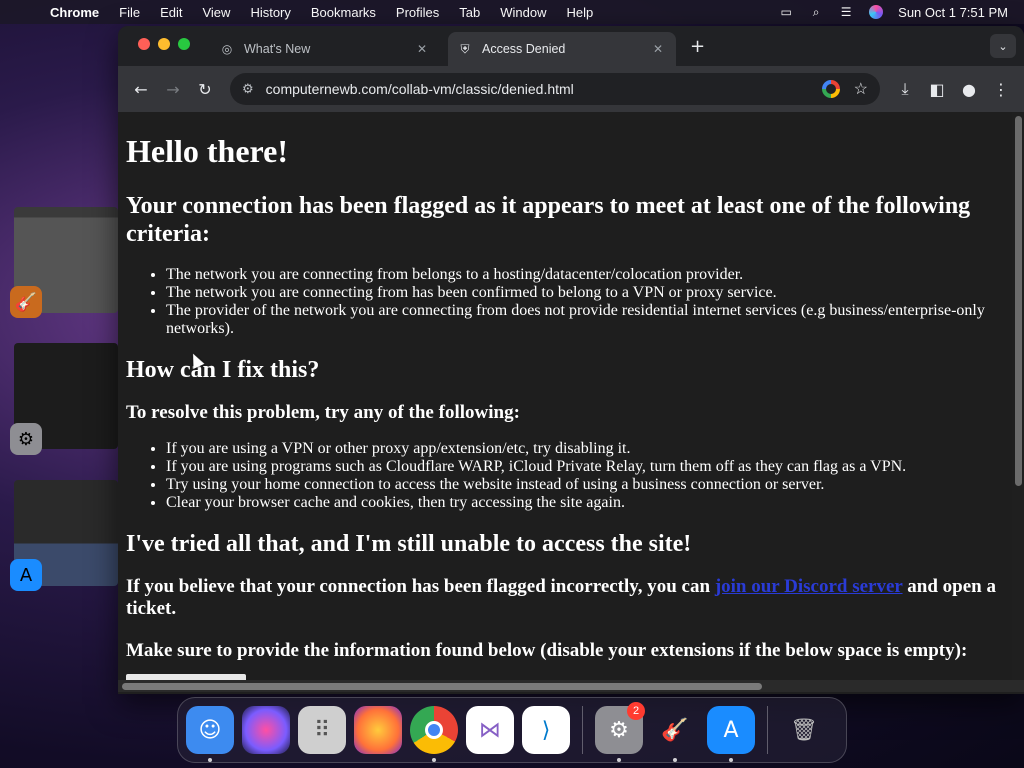 The height and width of the screenshot is (768, 1024). Describe the element at coordinates (1018, 301) in the screenshot. I see `vertical-scrollbar` at that location.